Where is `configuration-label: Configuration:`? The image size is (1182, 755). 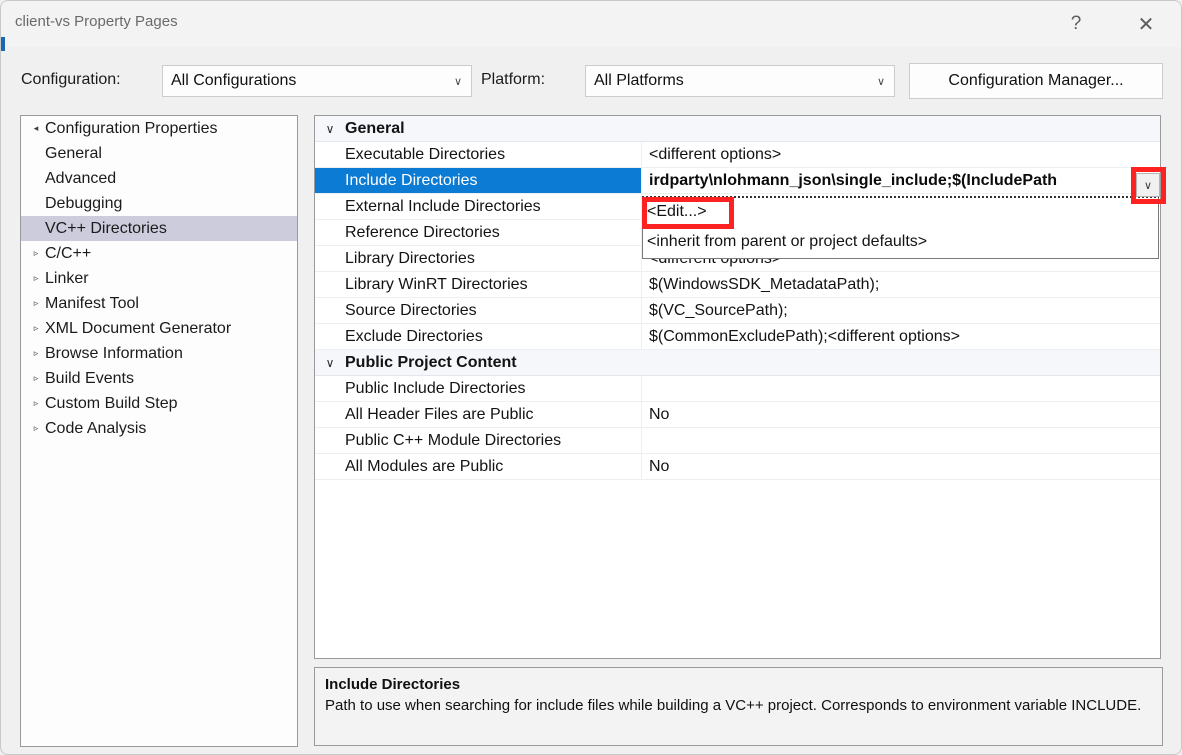 configuration-label: Configuration: is located at coordinates (71, 79).